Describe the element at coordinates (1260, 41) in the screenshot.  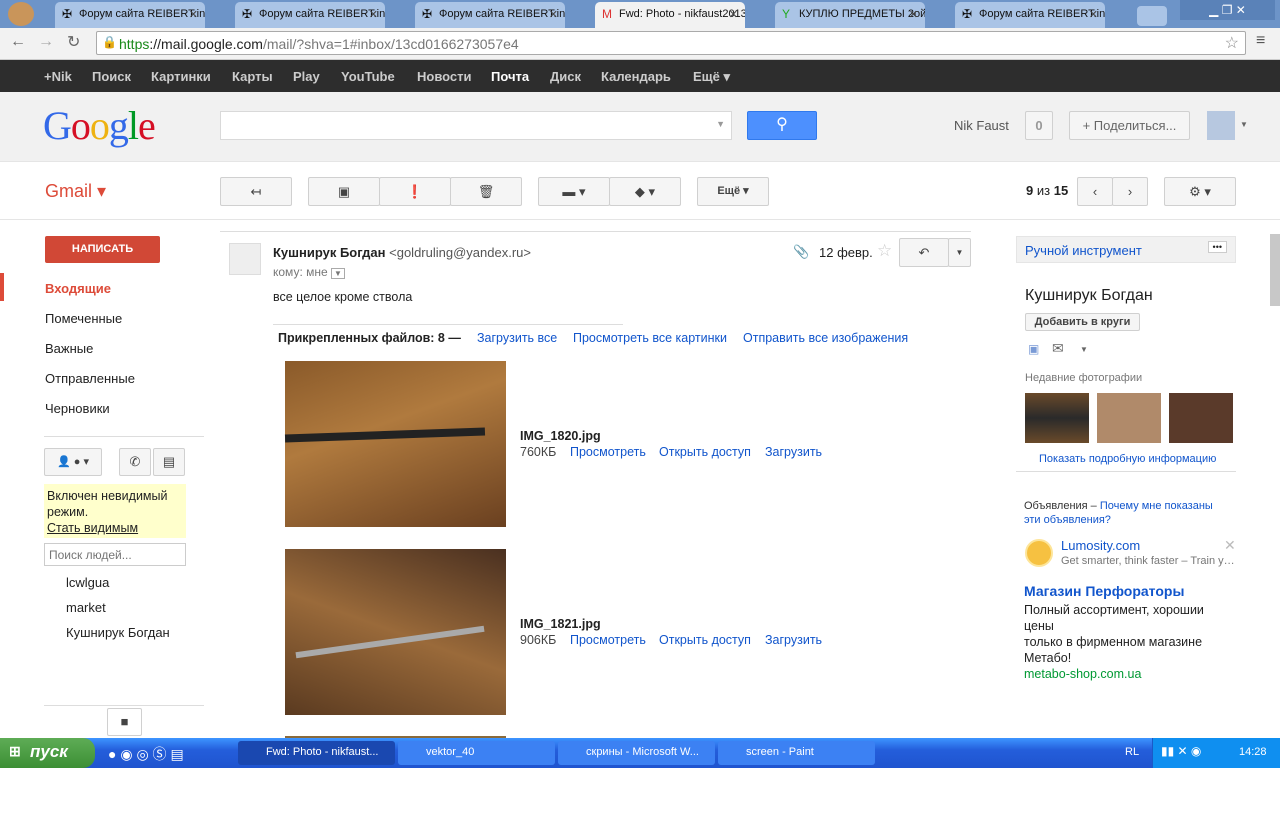
I see `menu-icon: ≡` at that location.